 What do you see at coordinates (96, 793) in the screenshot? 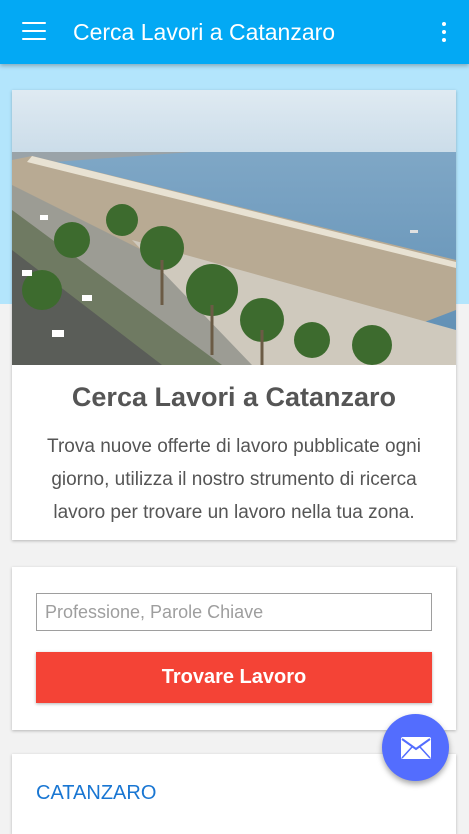
I see `city-link: CATANZARO` at bounding box center [96, 793].